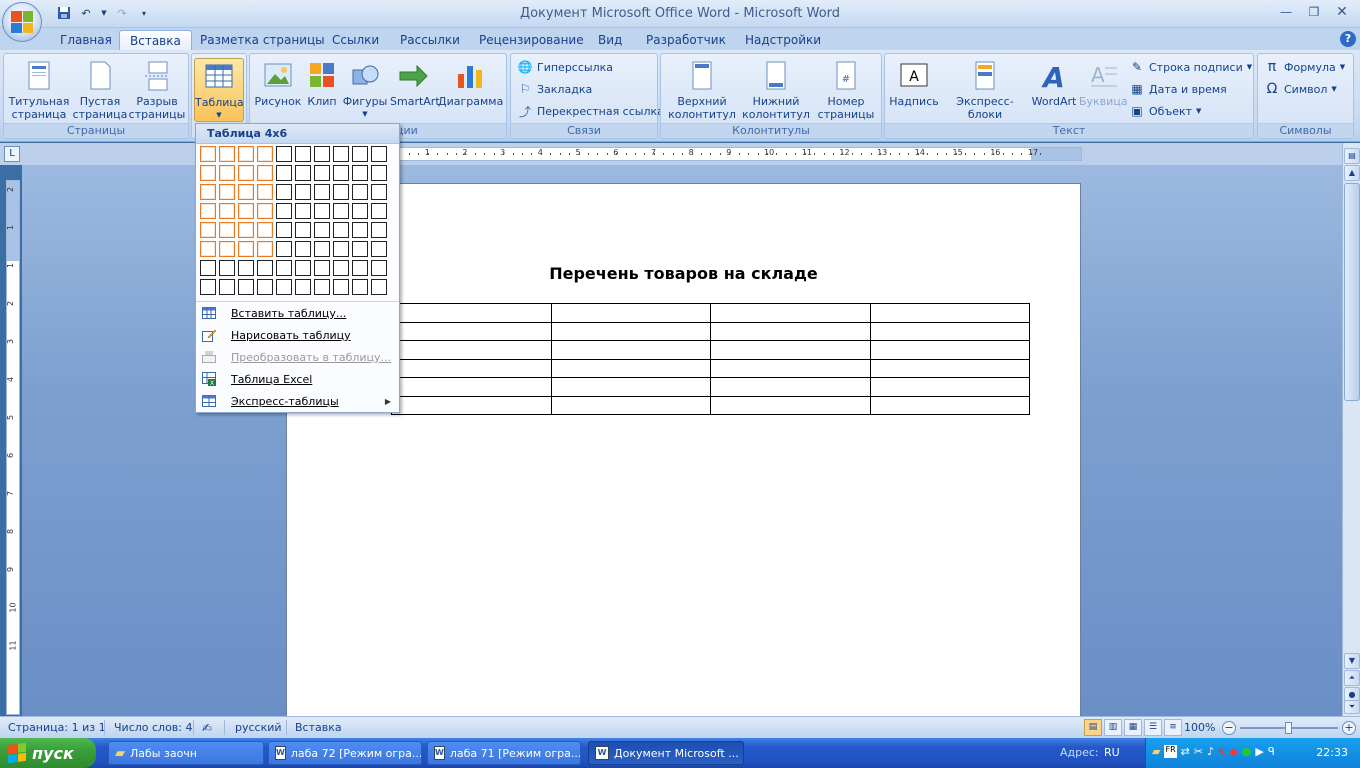 This screenshot has height=768, width=1360. What do you see at coordinates (297, 379) in the screenshot?
I see `menu-excel-table: X Таблица Excel` at bounding box center [297, 379].